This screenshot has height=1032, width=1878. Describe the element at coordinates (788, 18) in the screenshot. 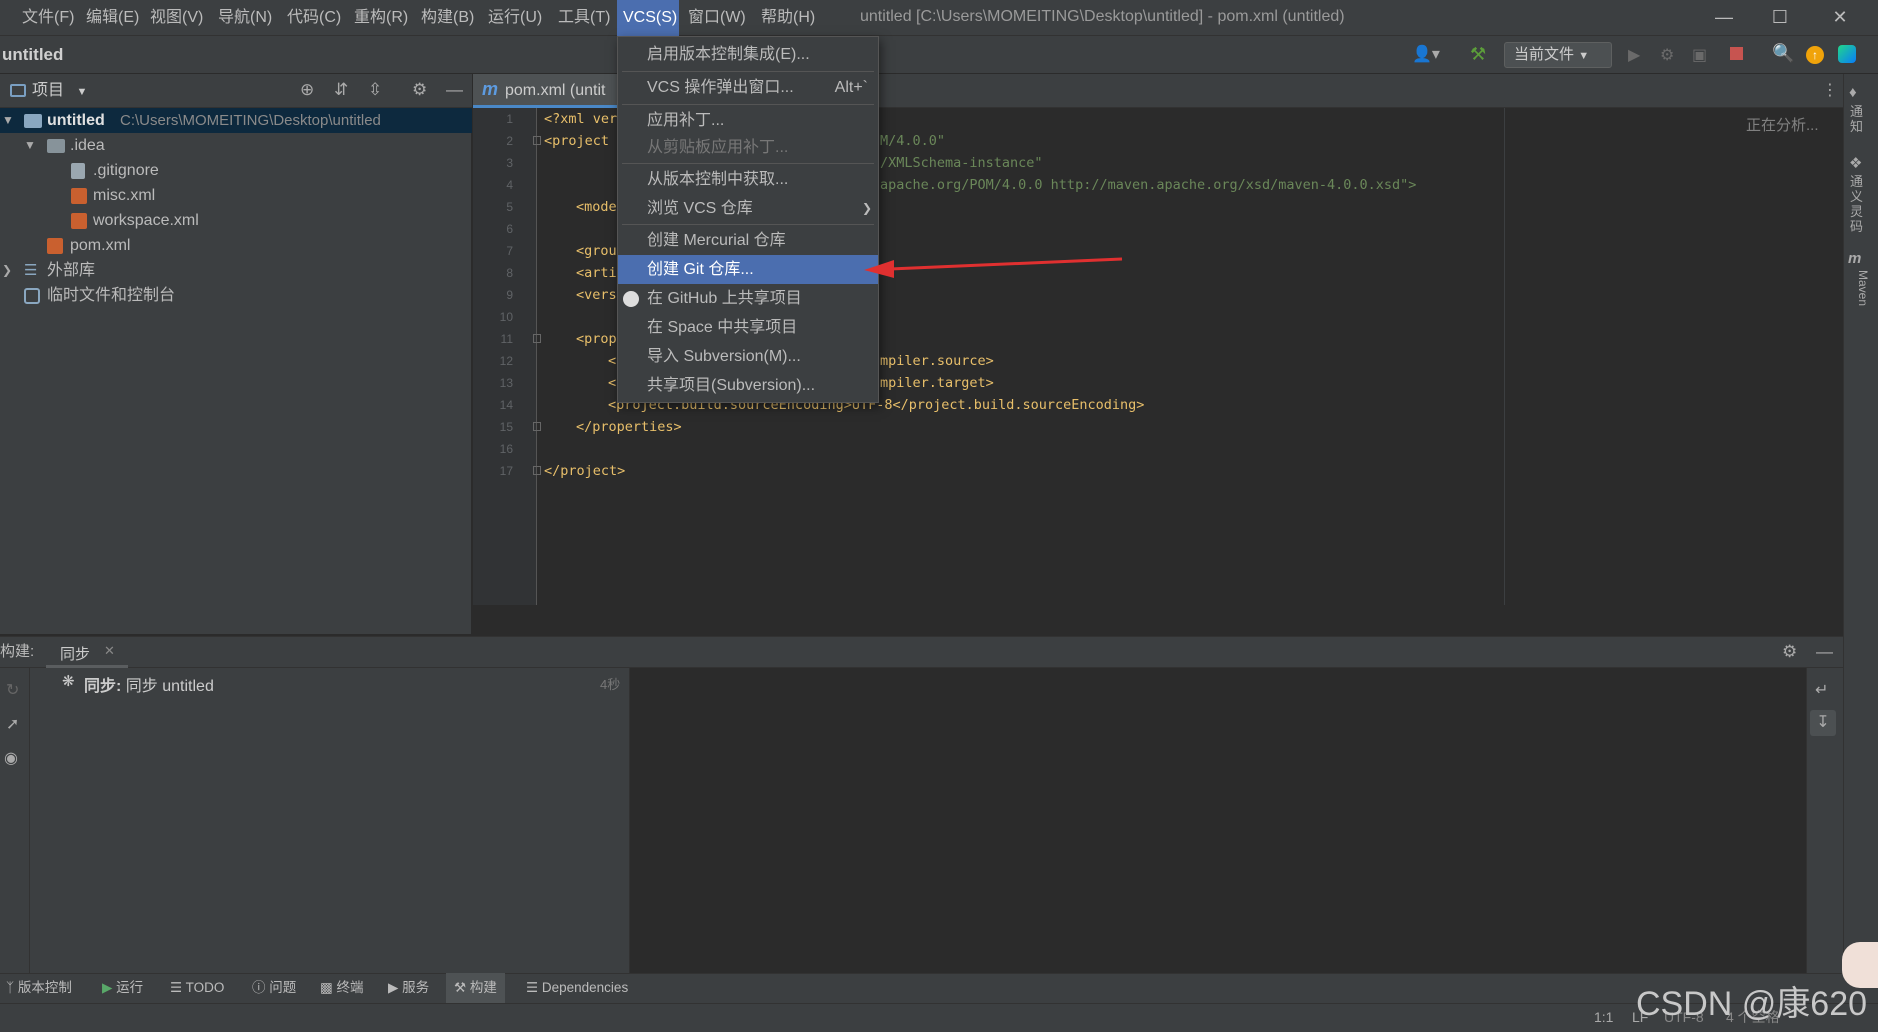

I see `menu-help: 帮助(H)` at that location.